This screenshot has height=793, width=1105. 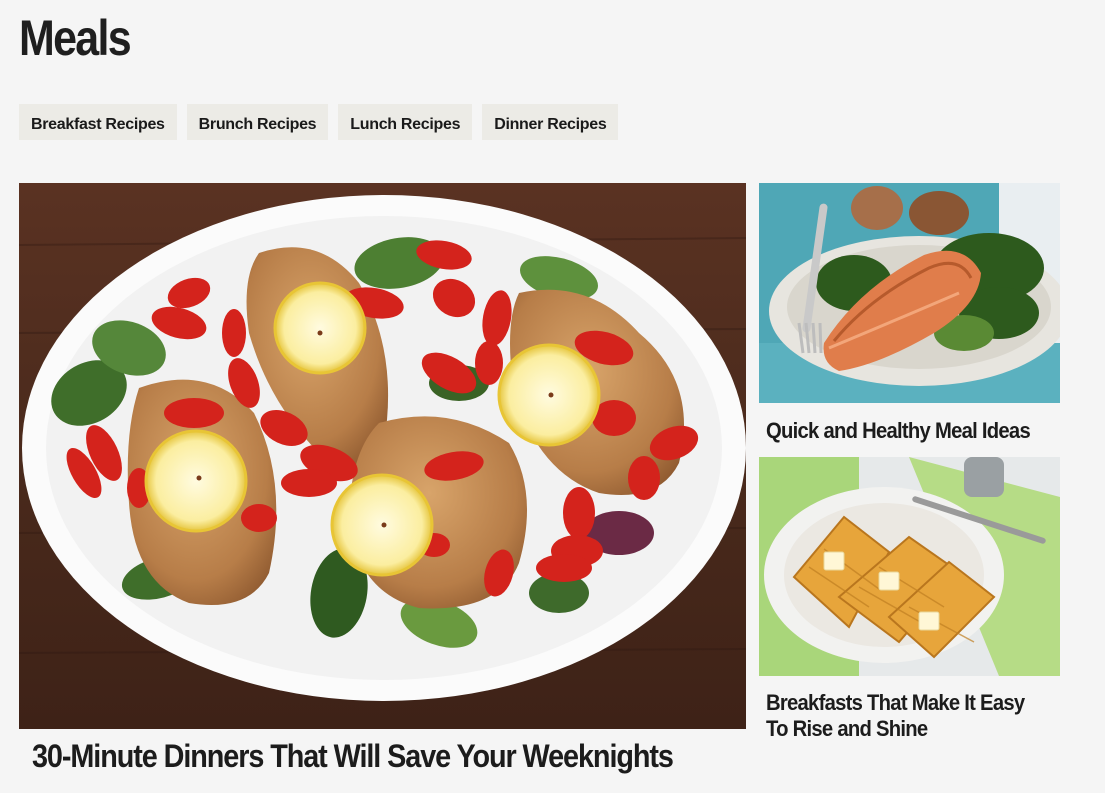 What do you see at coordinates (904, 431) in the screenshot?
I see `side-card-title-healthy: Quick and Healthy Meal Ideas` at bounding box center [904, 431].